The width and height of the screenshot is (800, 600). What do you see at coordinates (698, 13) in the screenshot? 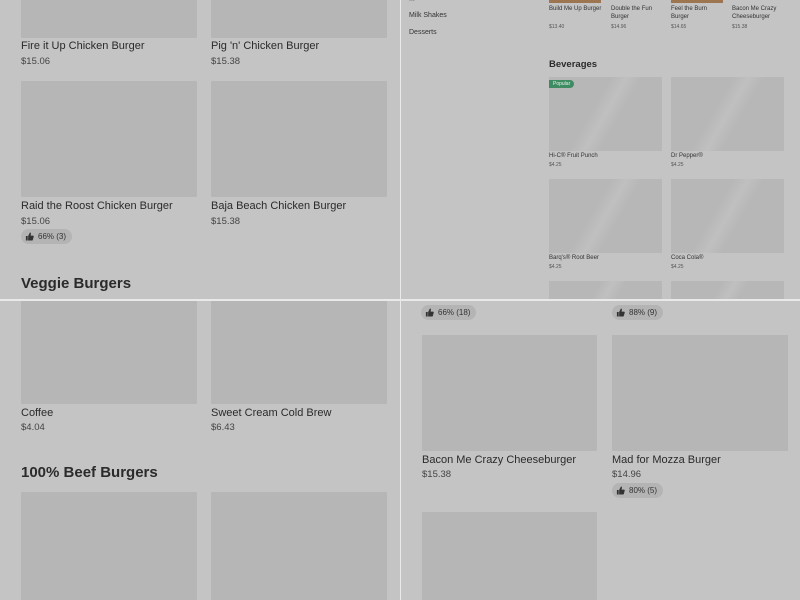
I see `menu-item-name: Feel the Burn Burger` at bounding box center [698, 13].